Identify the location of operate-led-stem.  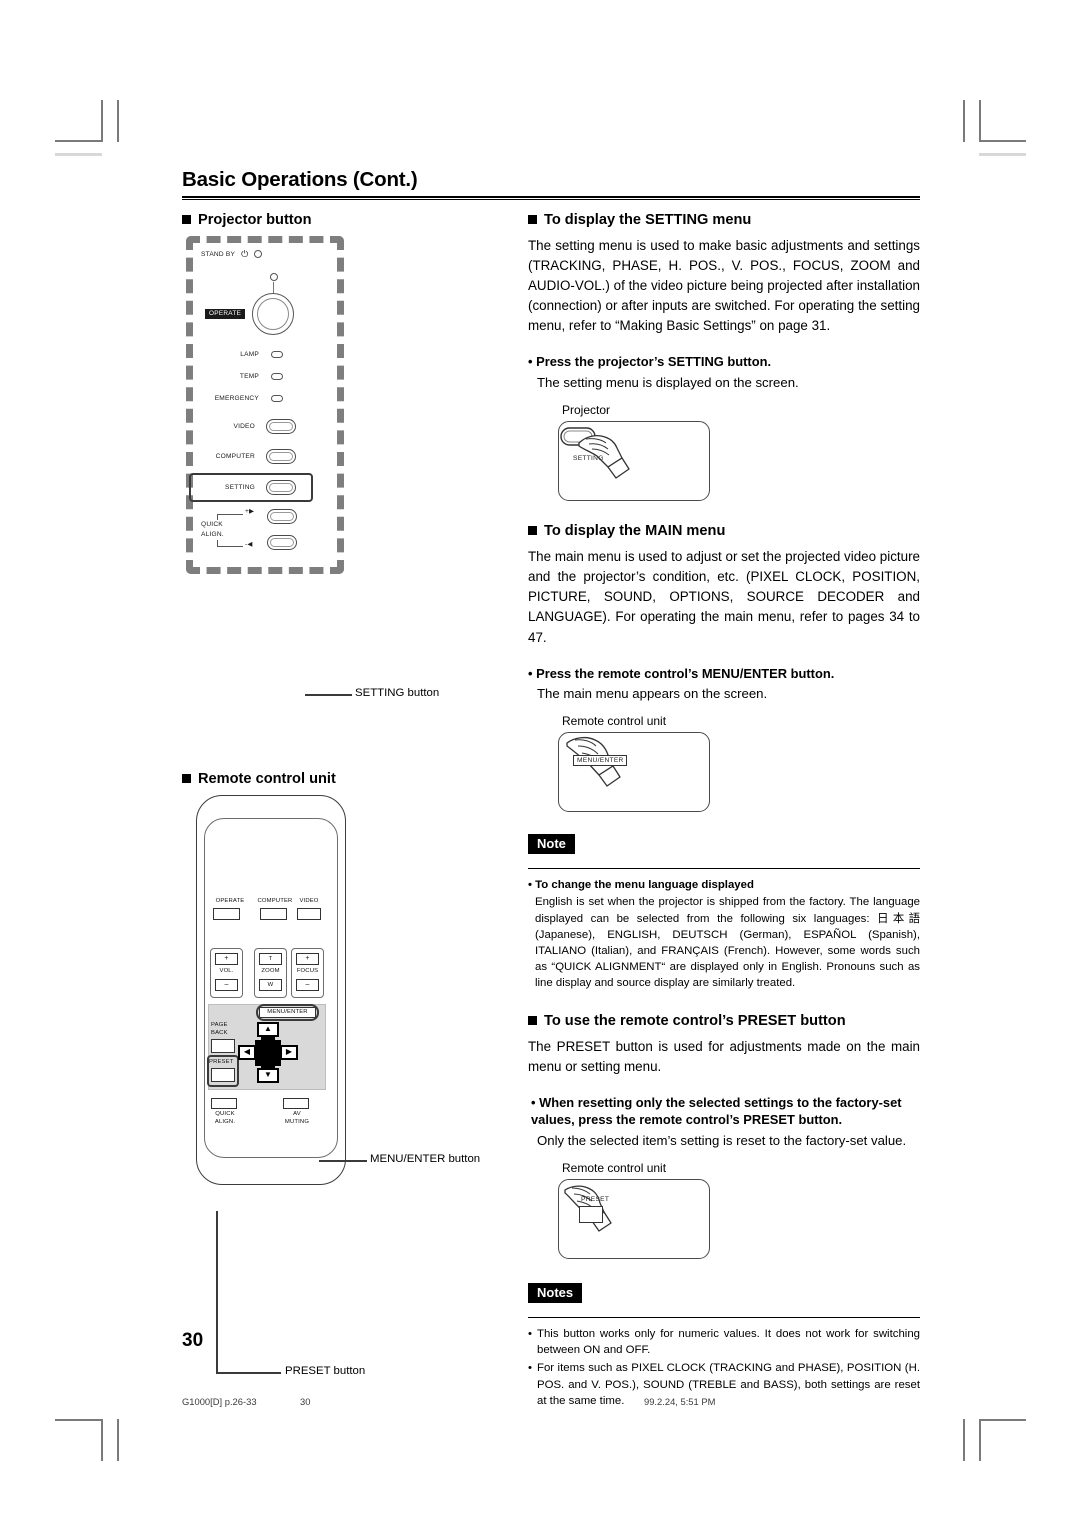
(273, 287).